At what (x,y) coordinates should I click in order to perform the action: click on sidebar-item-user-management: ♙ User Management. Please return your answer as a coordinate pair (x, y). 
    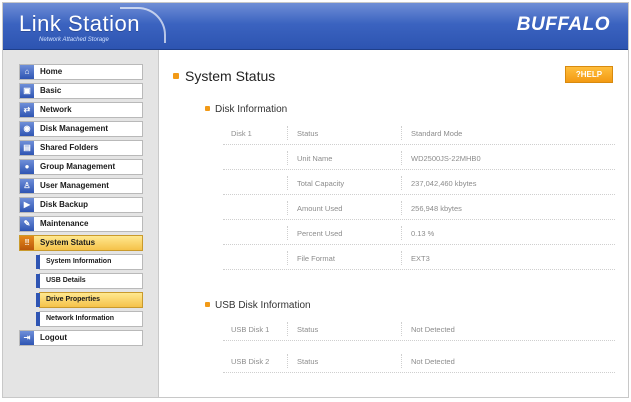
    Looking at the image, I should click on (81, 186).